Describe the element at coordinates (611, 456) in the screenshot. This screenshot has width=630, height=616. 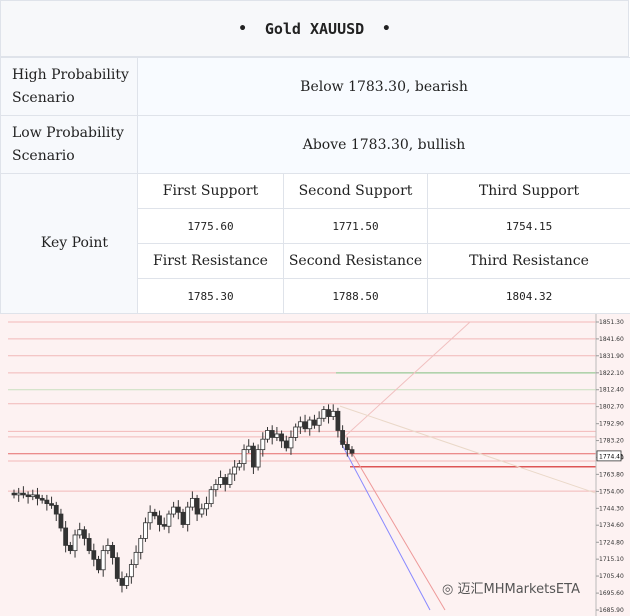
I see `current-price-label: 1774.41` at that location.